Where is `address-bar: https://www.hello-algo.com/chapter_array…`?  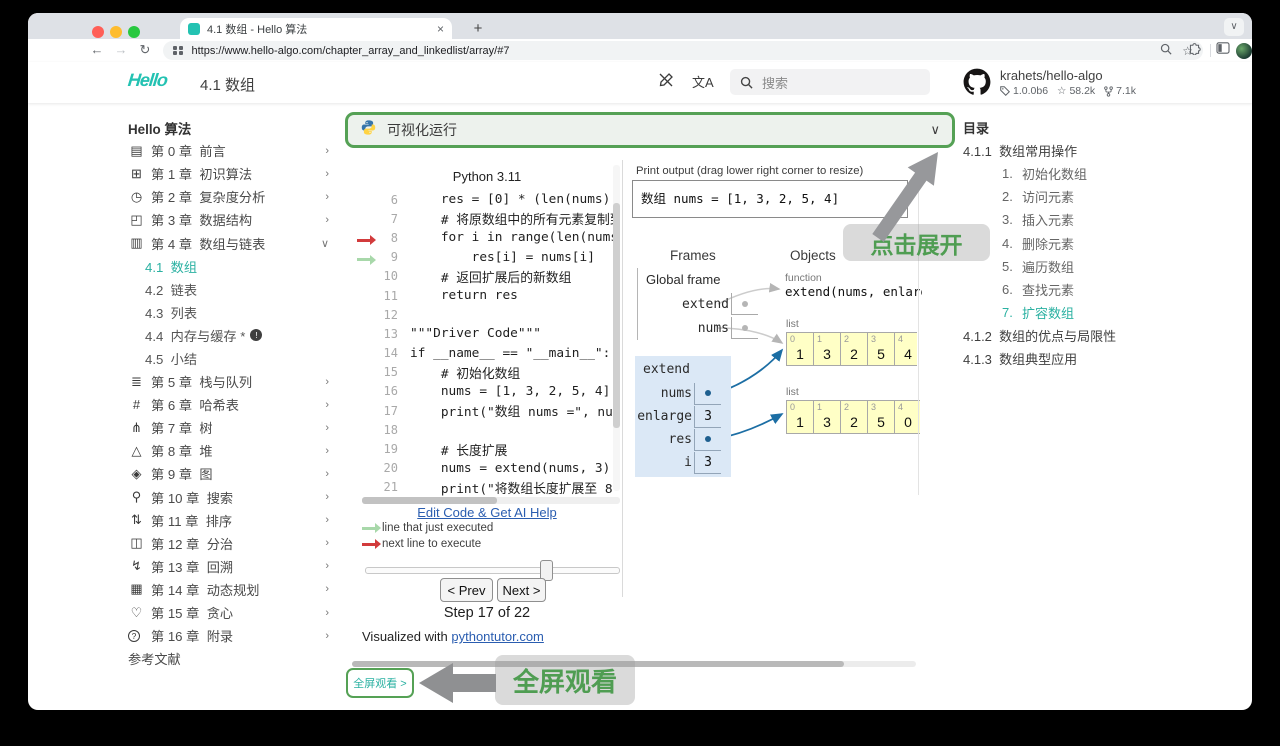
address-bar: https://www.hello-algo.com/chapter_array… is located at coordinates (683, 50).